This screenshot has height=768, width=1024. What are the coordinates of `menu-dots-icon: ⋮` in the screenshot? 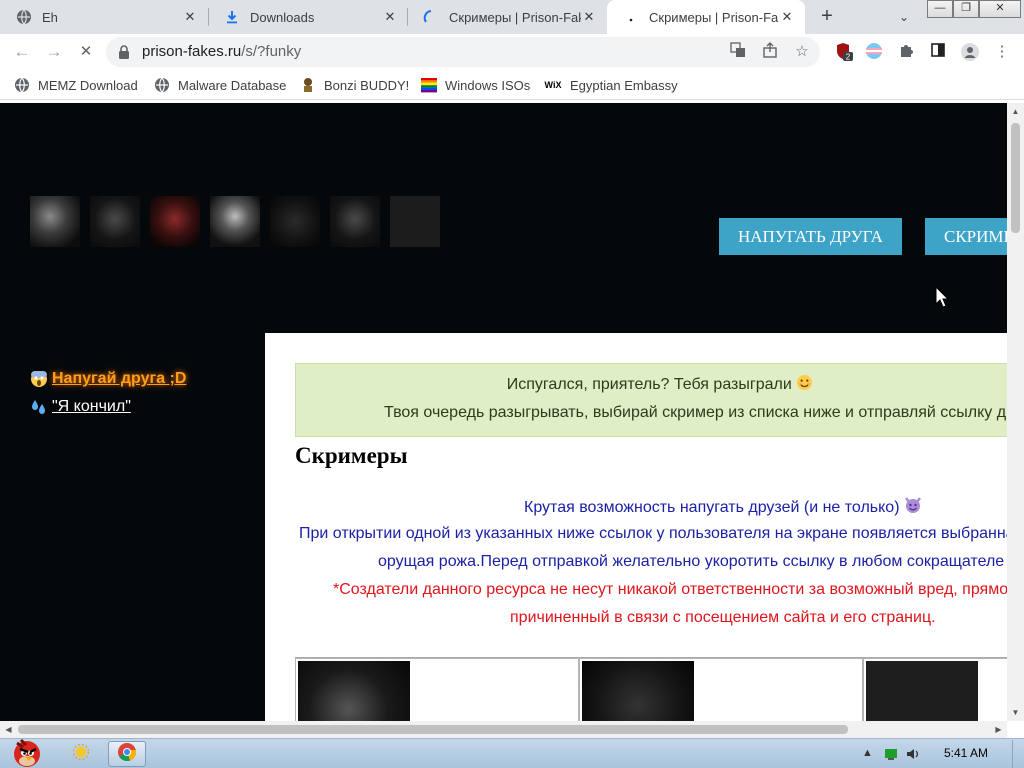 It's located at (1002, 52).